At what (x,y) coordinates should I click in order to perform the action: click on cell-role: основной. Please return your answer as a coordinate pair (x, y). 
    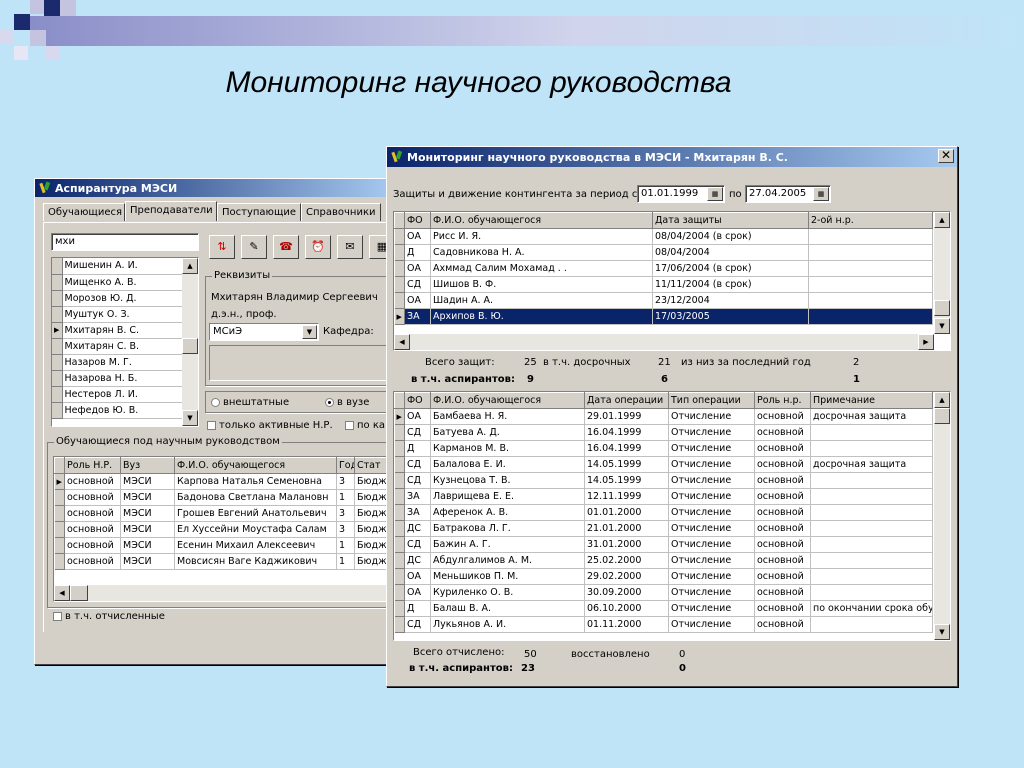
    Looking at the image, I should click on (92, 545).